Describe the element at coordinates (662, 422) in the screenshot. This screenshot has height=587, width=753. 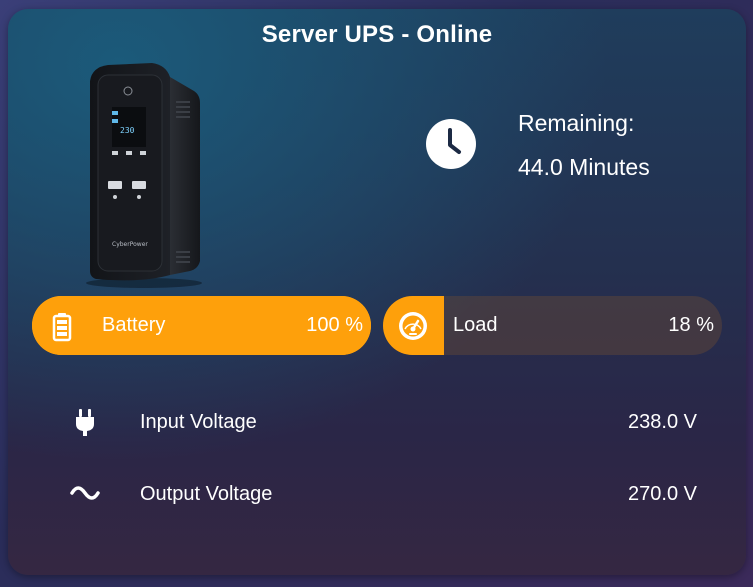
I see `input-voltage-value: 238.0 V` at that location.